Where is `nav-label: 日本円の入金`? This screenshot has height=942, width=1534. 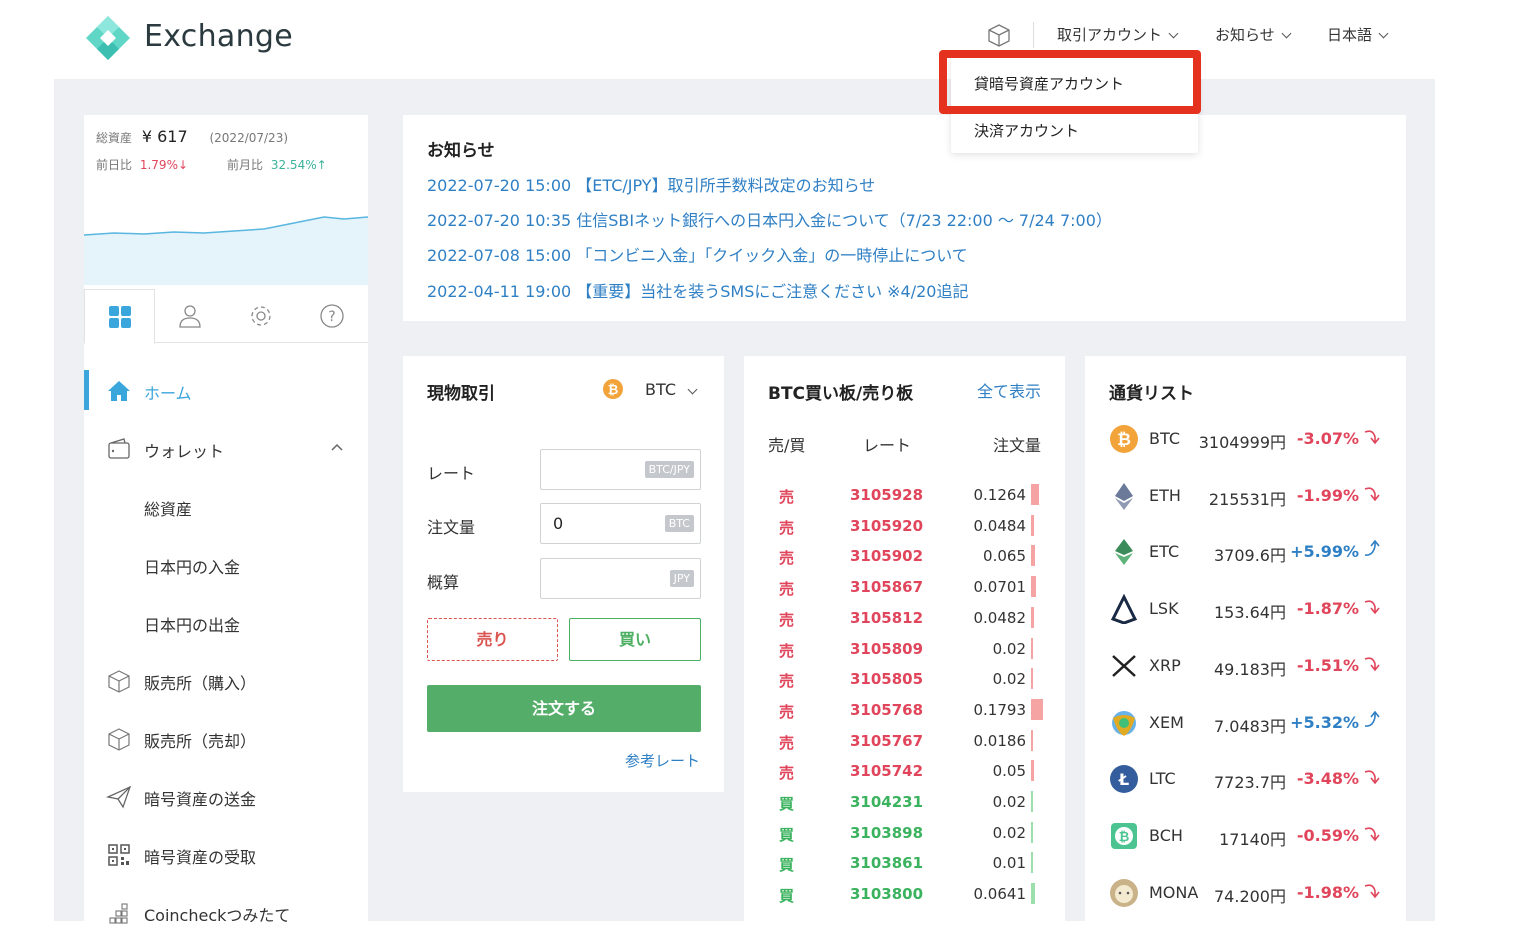 nav-label: 日本円の入金 is located at coordinates (192, 567).